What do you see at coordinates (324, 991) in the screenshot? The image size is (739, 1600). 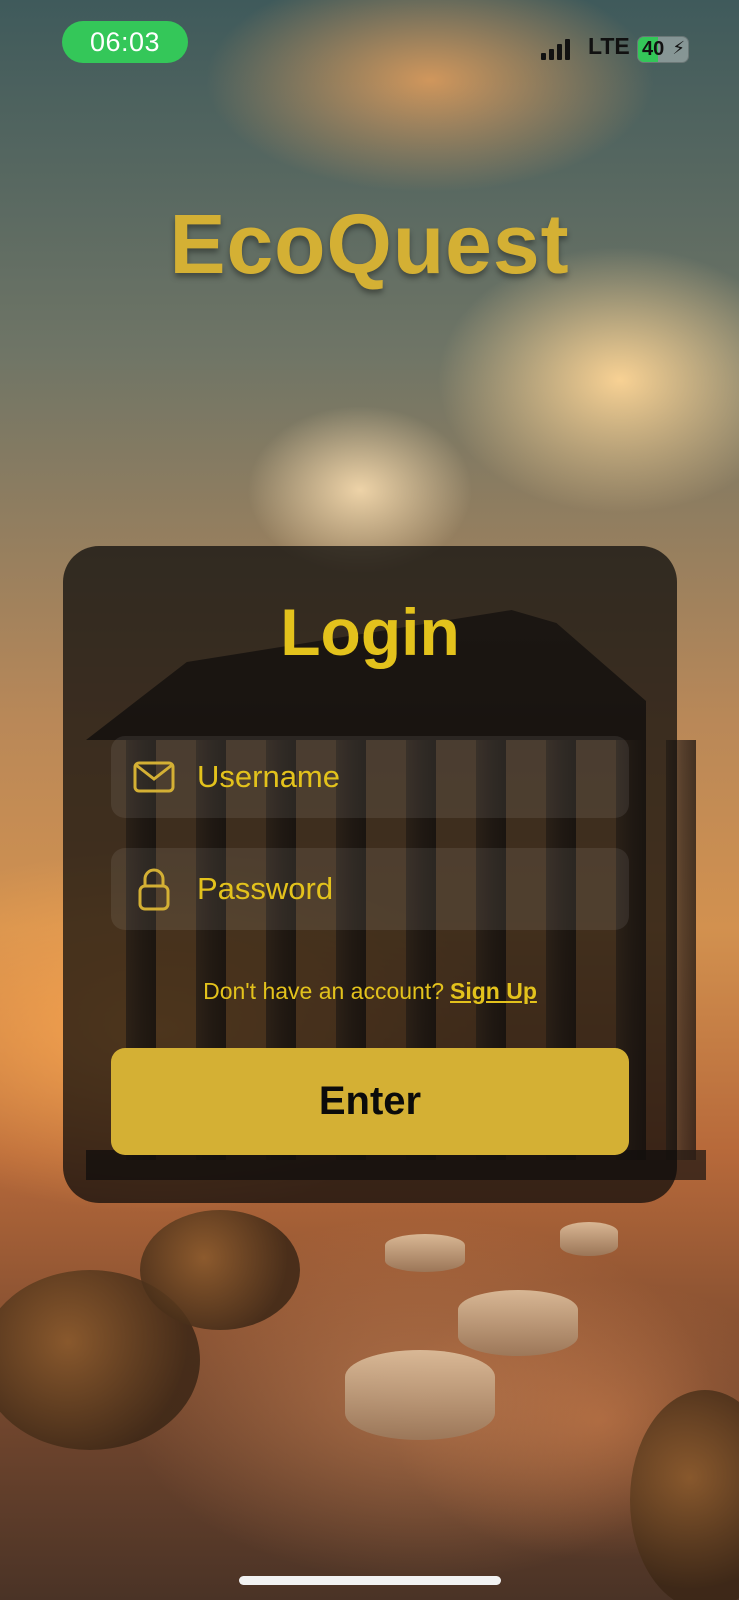 I see `no-account-text: Don't have an account?` at bounding box center [324, 991].